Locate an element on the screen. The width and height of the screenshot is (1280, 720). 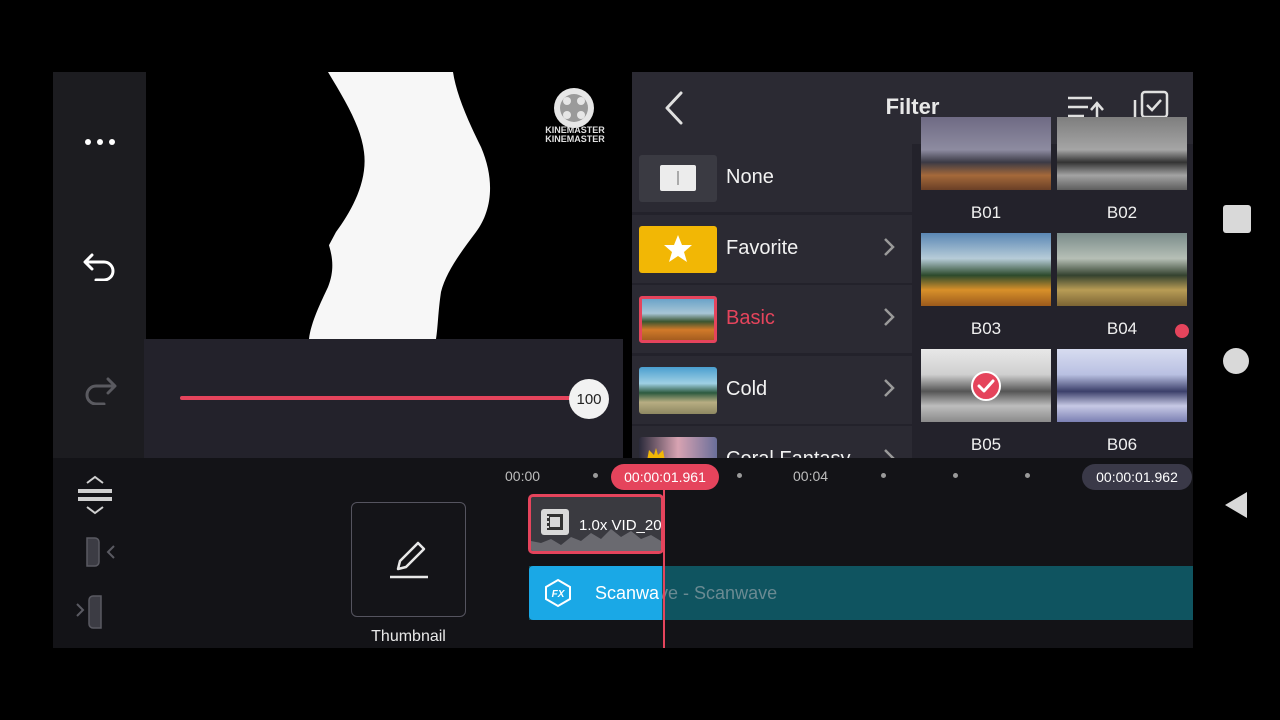
trim-right-icon is located at coordinates (89, 612).